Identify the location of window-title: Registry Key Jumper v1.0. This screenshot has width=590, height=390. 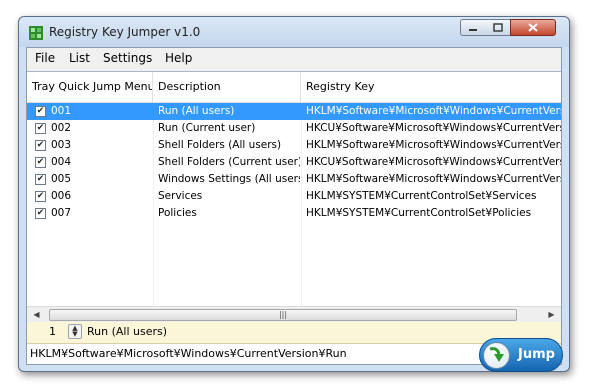
(125, 32).